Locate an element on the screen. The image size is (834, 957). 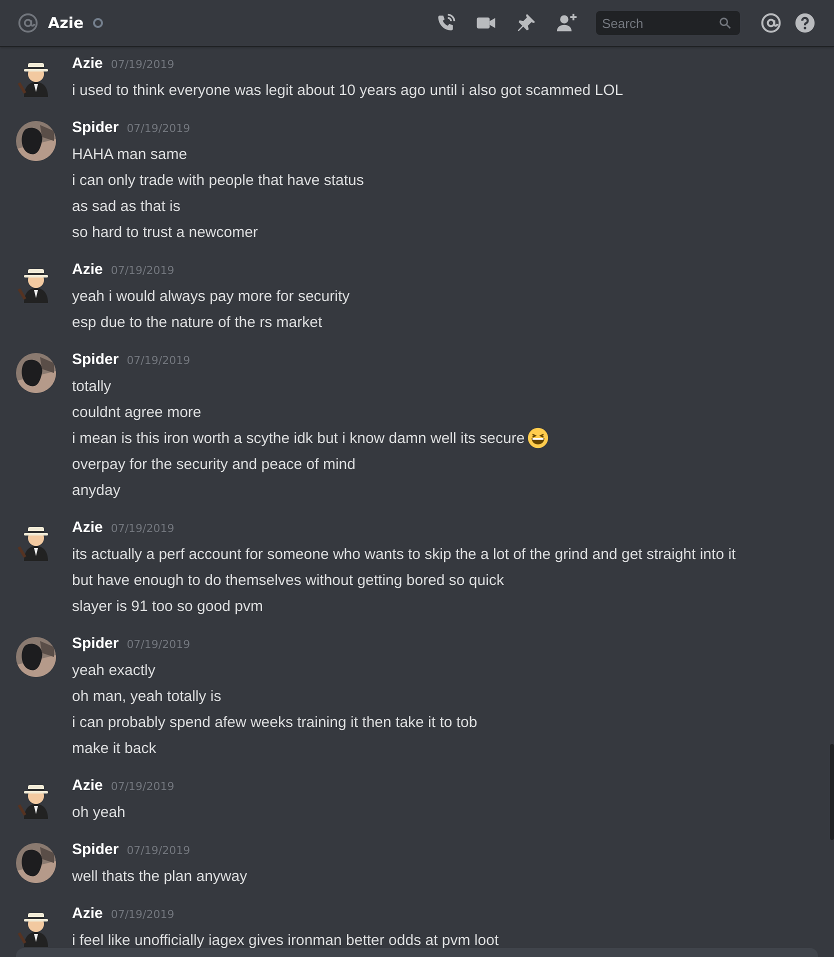
message-text: anyday is located at coordinates (96, 490).